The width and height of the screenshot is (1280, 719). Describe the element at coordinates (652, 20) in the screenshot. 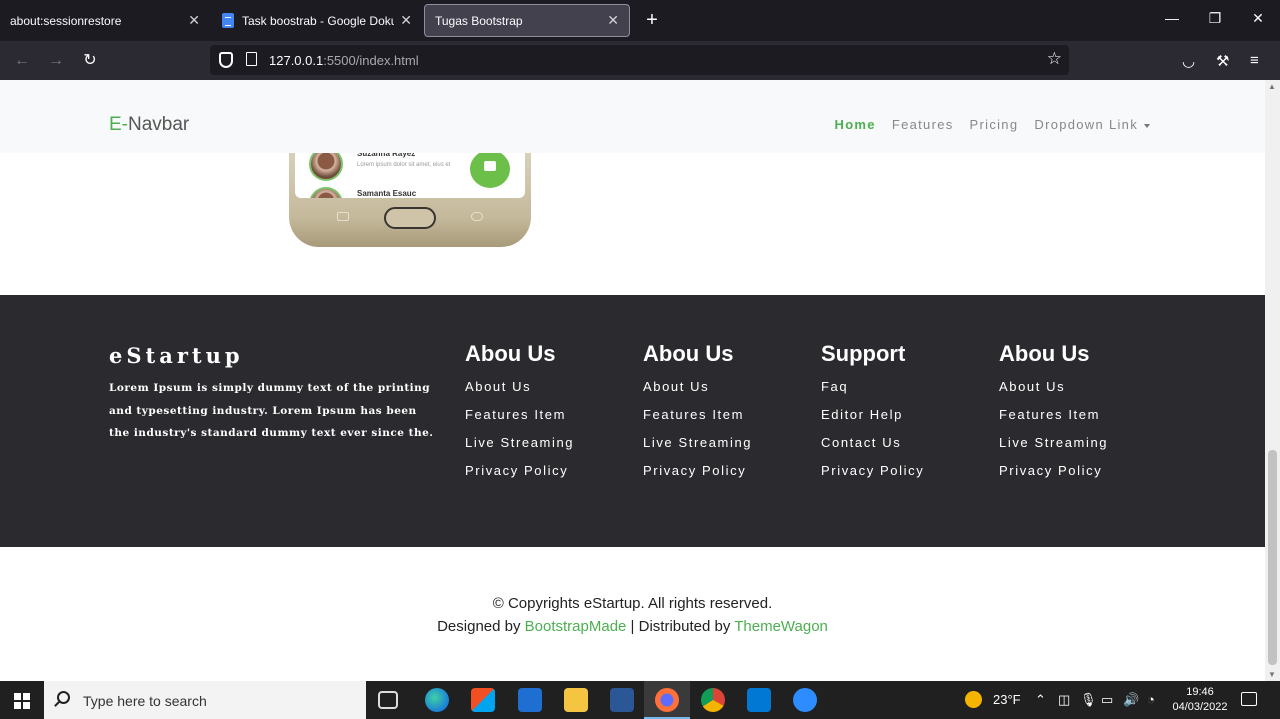

I see `new-tab-button: +` at that location.